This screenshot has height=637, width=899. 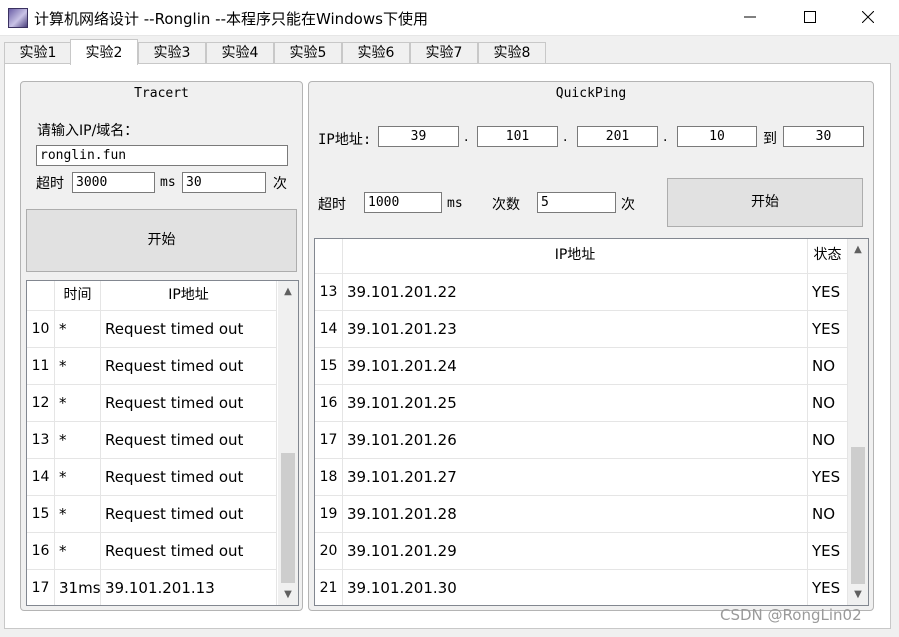 What do you see at coordinates (329, 403) in the screenshot?
I see `row-number: 16` at bounding box center [329, 403].